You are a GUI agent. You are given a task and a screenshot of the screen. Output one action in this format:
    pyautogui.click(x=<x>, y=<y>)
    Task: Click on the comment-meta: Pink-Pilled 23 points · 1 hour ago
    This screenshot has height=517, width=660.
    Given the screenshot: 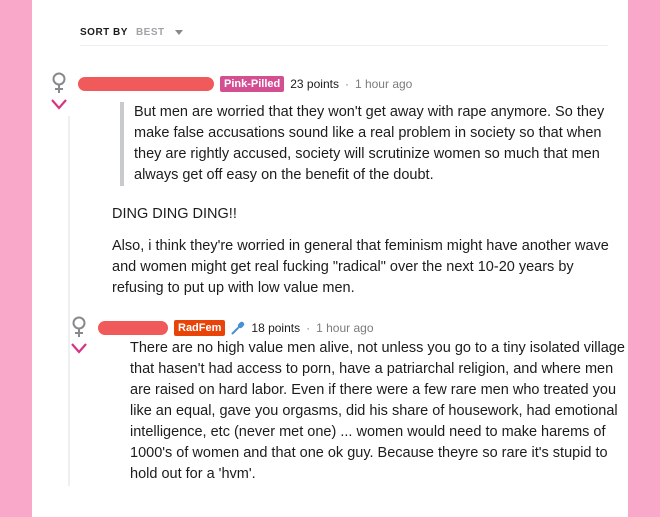 What is the action you would take?
    pyautogui.click(x=245, y=84)
    